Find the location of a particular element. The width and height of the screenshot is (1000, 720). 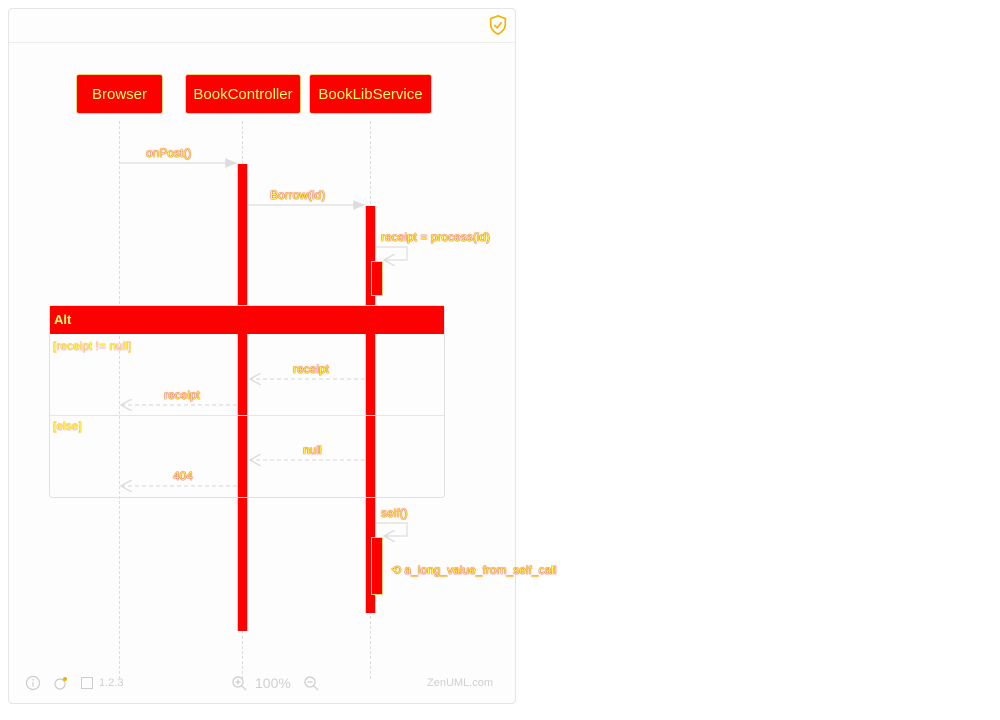

message-self-call: self() is located at coordinates (394, 513).